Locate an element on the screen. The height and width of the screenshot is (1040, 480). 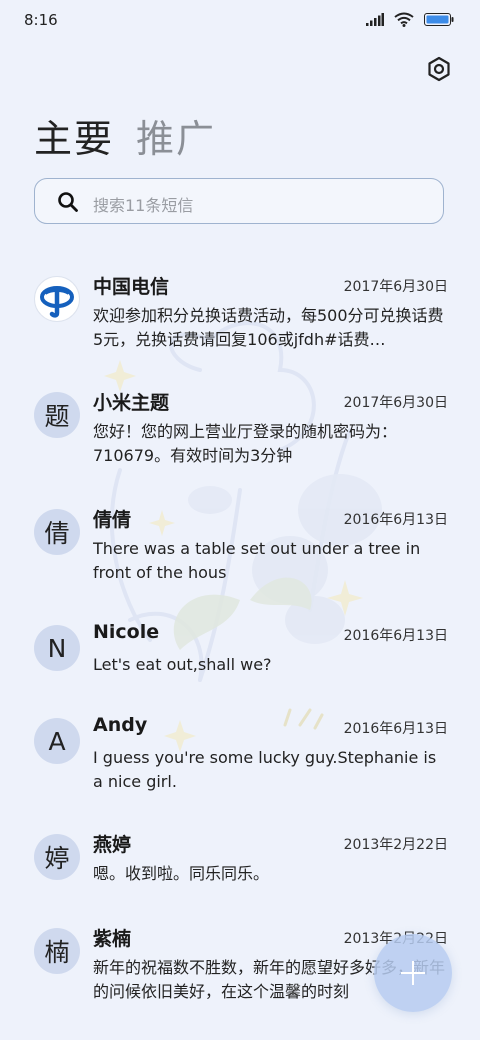
status-time: 8:16 is located at coordinates (41, 20).